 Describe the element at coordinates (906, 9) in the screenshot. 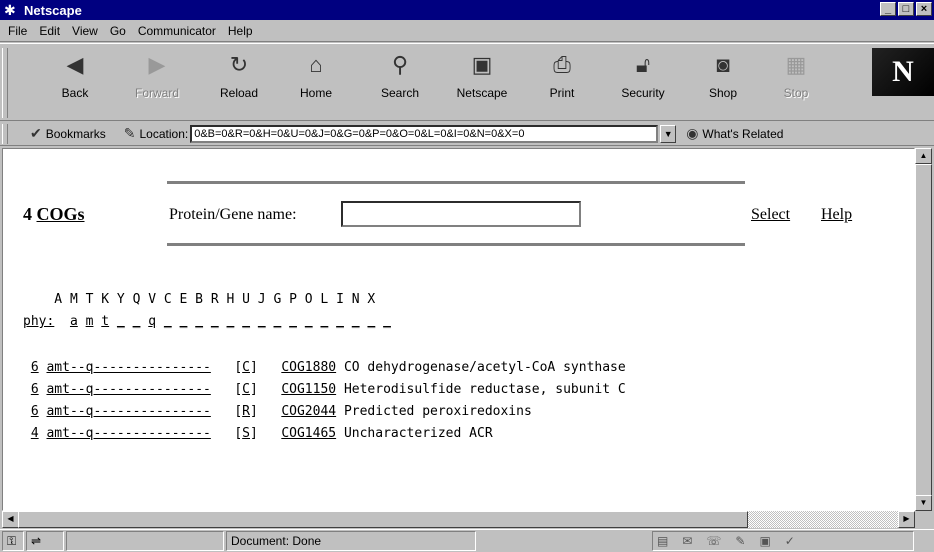

I see `maximize-button: □` at that location.